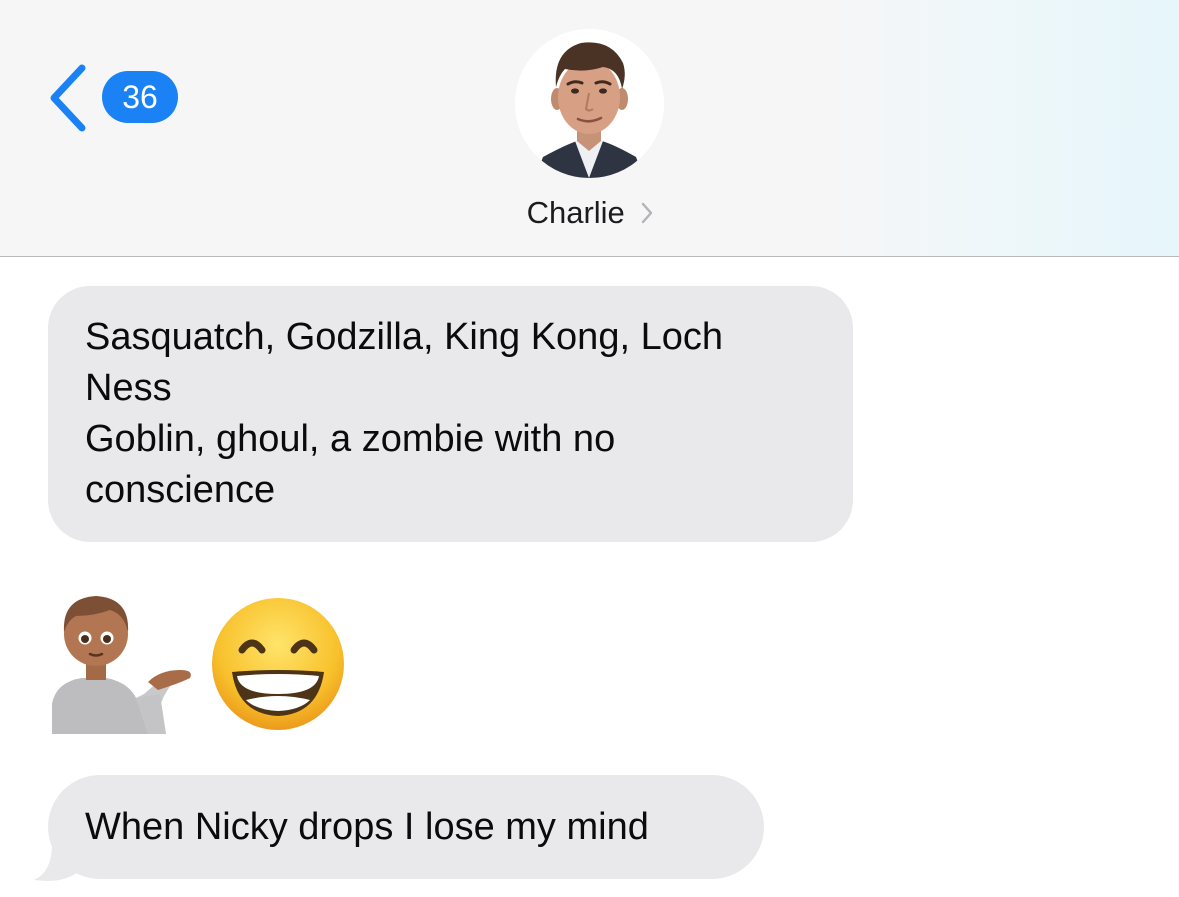 This screenshot has width=1179, height=897. I want to click on bubble-tail, so click(57, 860).